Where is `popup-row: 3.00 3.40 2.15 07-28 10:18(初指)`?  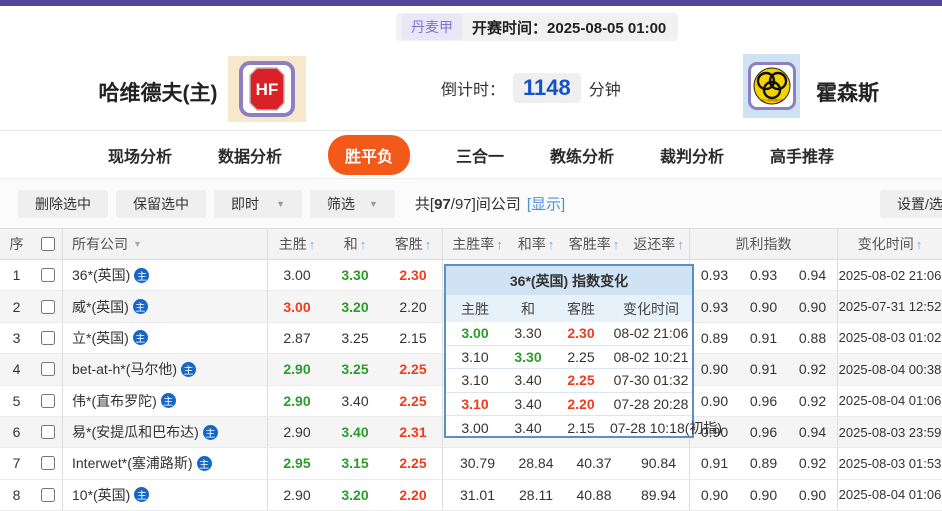
popup-row: 3.00 3.40 2.15 07-28 10:18(初指) is located at coordinates (584, 428).